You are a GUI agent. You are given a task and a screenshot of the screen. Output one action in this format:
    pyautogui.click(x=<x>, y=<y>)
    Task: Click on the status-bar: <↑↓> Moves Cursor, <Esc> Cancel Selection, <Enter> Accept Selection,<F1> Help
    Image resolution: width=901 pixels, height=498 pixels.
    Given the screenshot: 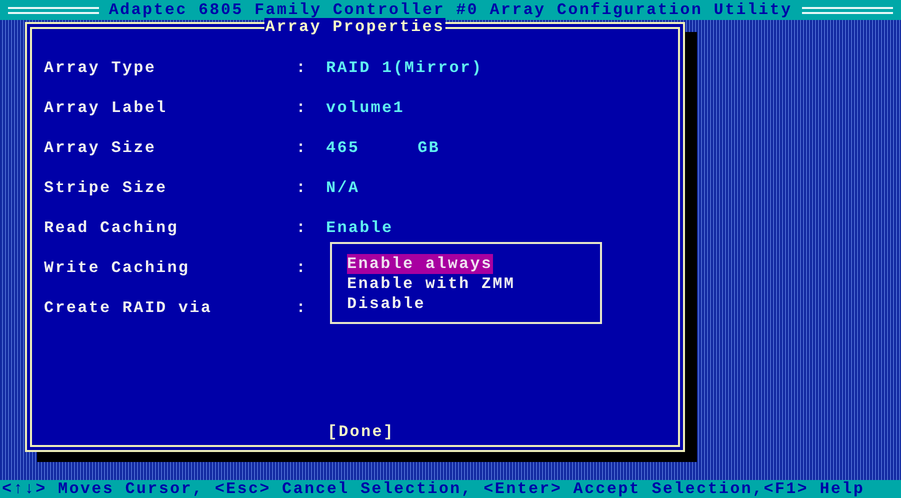 What is the action you would take?
    pyautogui.click(x=450, y=489)
    